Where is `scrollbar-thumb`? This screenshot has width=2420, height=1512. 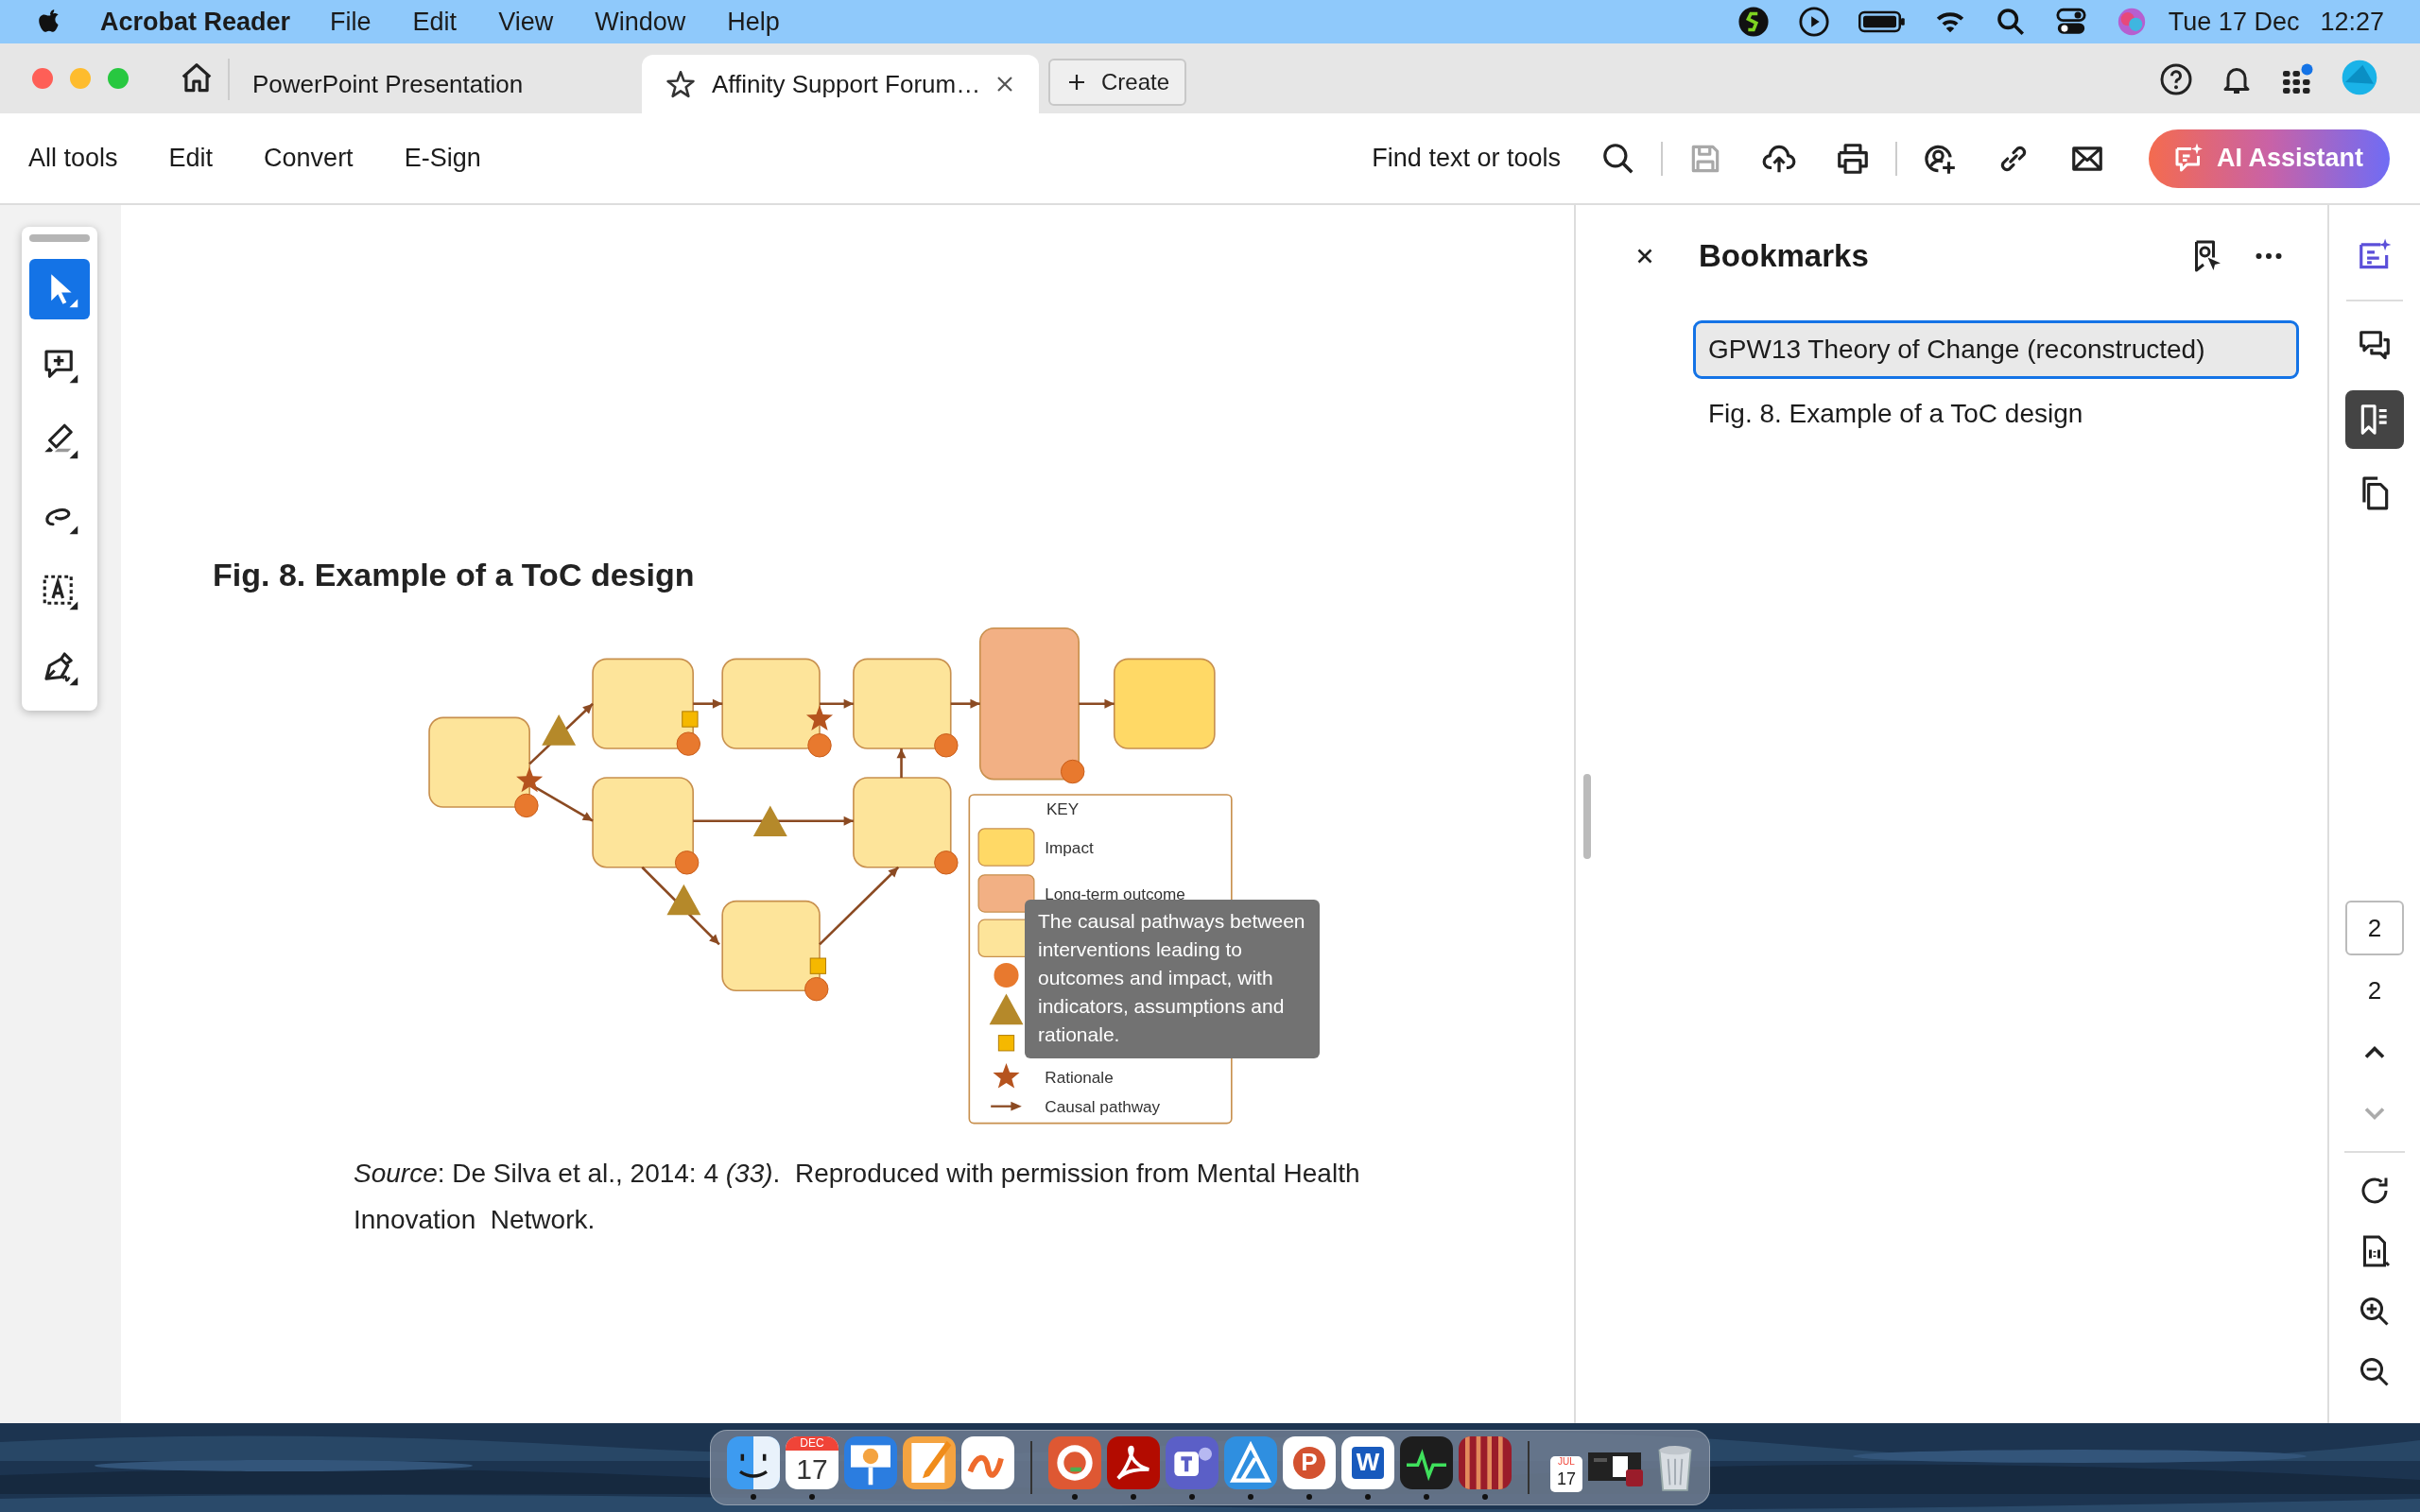
scrollbar-thumb is located at coordinates (1587, 816).